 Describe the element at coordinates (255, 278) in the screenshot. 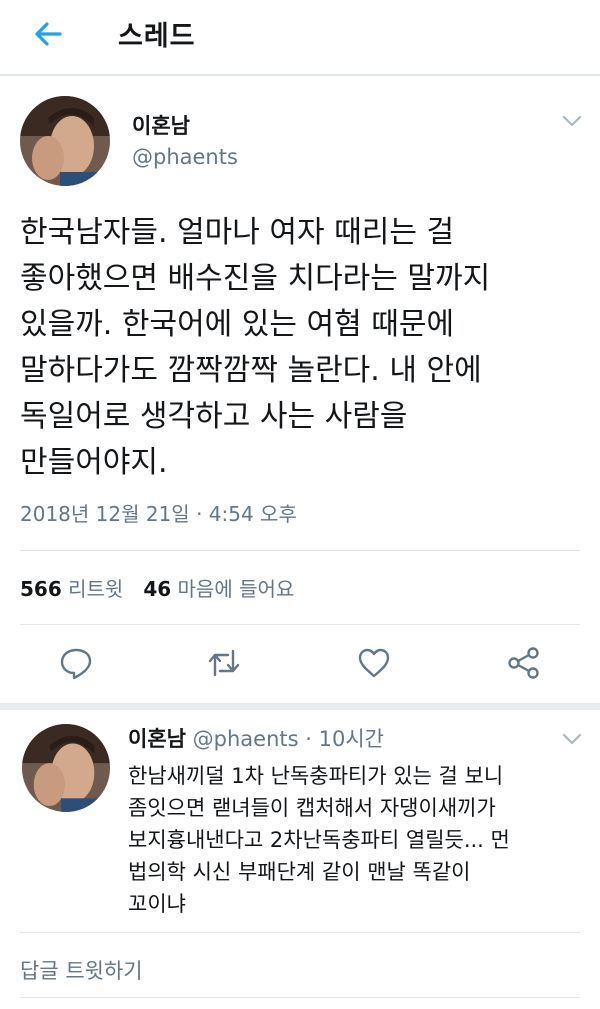

I see `tweet-text-line: 좋아했으면 배수진을 치다라는 말까지` at that location.